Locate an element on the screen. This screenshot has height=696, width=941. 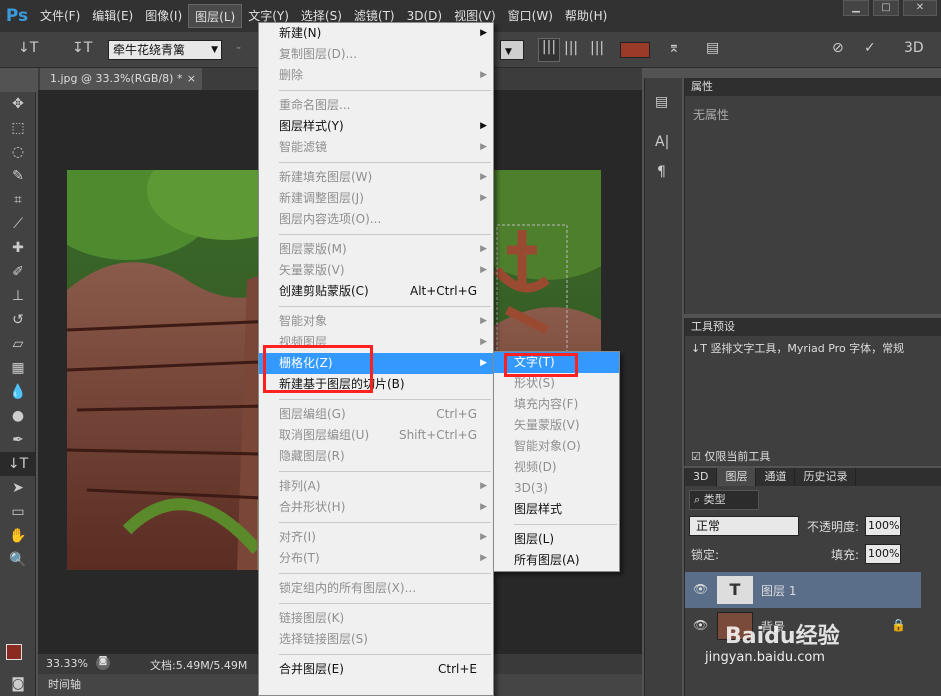
opacity-input: 100% is located at coordinates (883, 526).